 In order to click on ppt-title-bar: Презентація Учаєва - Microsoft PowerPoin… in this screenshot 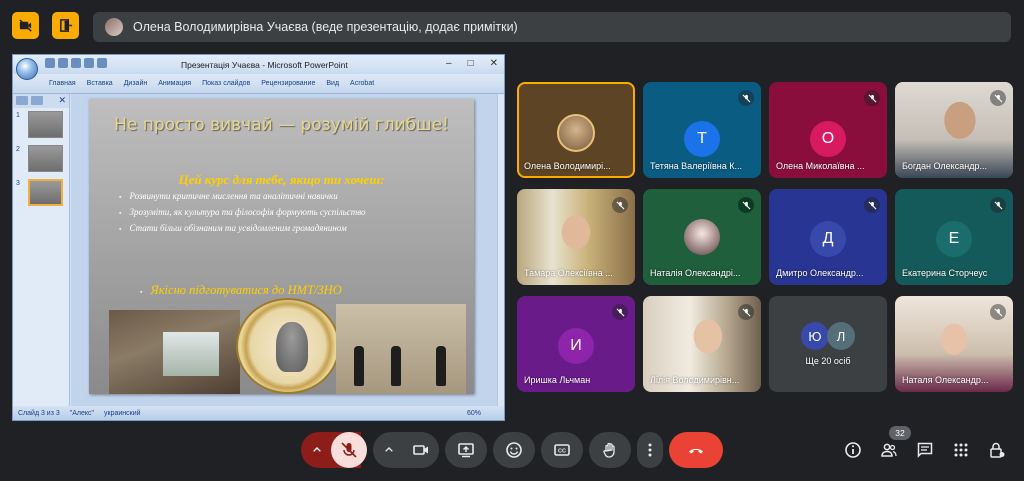, I will do `click(258, 67)`.